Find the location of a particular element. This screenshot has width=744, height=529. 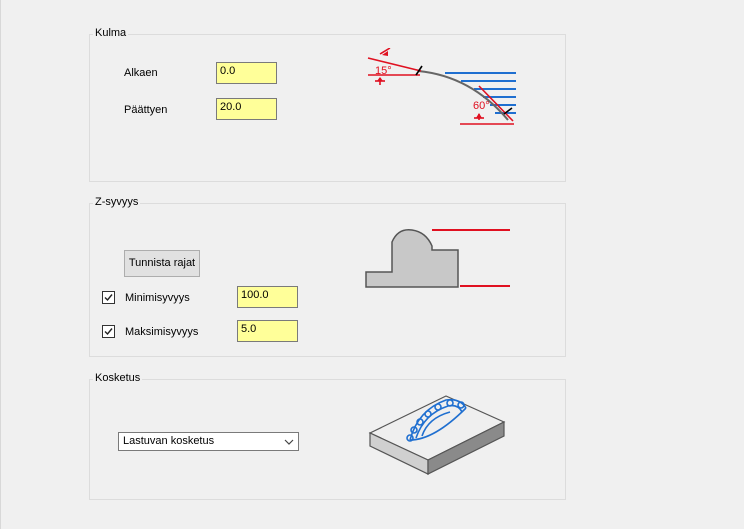

paattyen-field: 20.0 is located at coordinates (246, 109).